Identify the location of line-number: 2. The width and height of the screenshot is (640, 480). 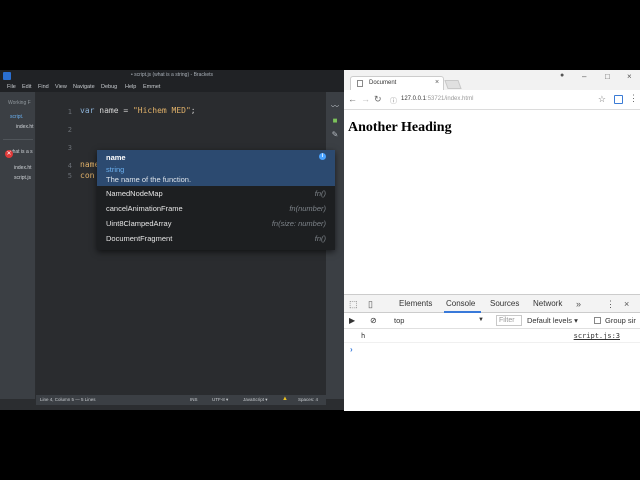
(69, 130).